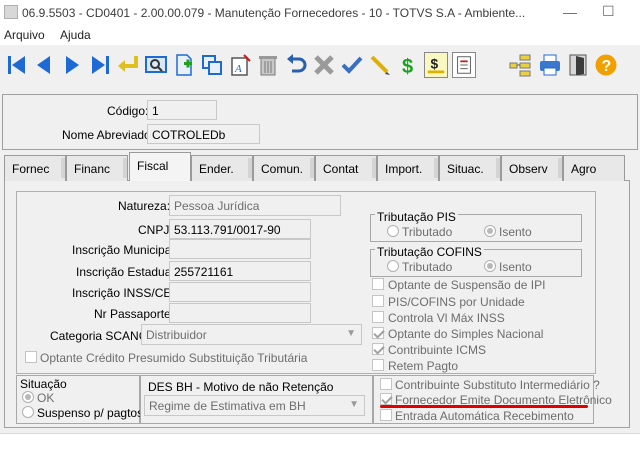 The width and height of the screenshot is (640, 463). Describe the element at coordinates (240, 271) in the screenshot. I see `inscricao-estadual-field: 255721161` at that location.